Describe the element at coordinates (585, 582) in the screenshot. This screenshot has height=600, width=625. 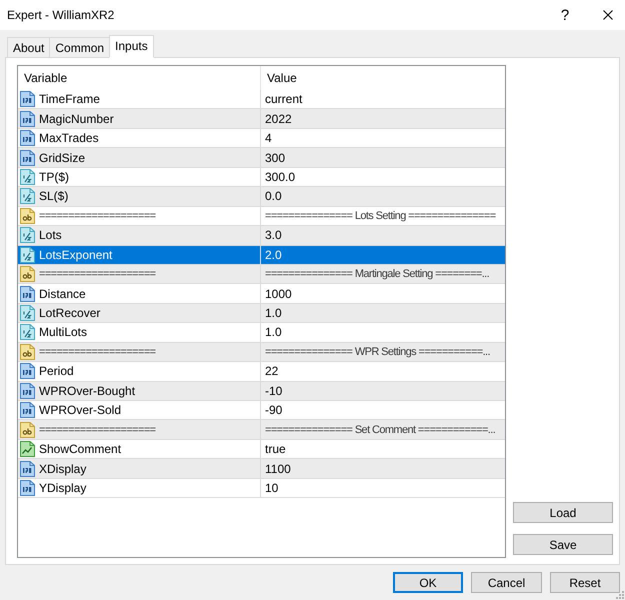
I see `reset-button: Reset` at that location.